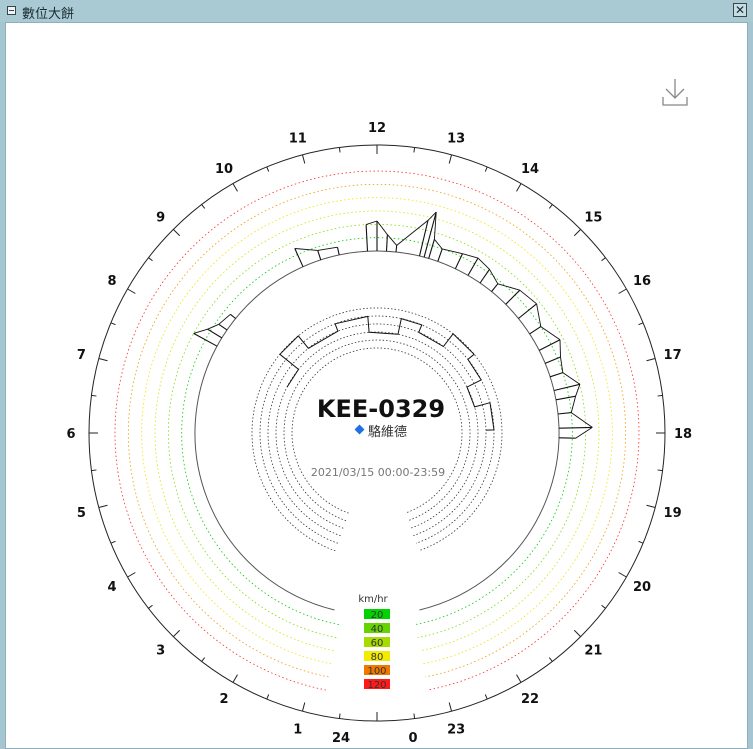  I want to click on hour-label-11: 11, so click(298, 138).